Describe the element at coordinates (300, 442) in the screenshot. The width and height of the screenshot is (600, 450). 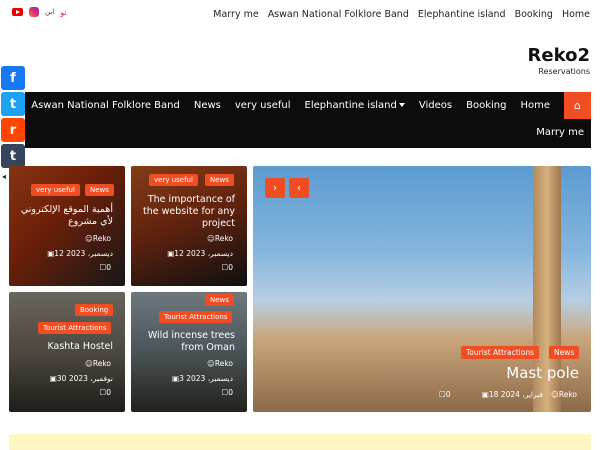
I see `footer-banner-strip` at that location.